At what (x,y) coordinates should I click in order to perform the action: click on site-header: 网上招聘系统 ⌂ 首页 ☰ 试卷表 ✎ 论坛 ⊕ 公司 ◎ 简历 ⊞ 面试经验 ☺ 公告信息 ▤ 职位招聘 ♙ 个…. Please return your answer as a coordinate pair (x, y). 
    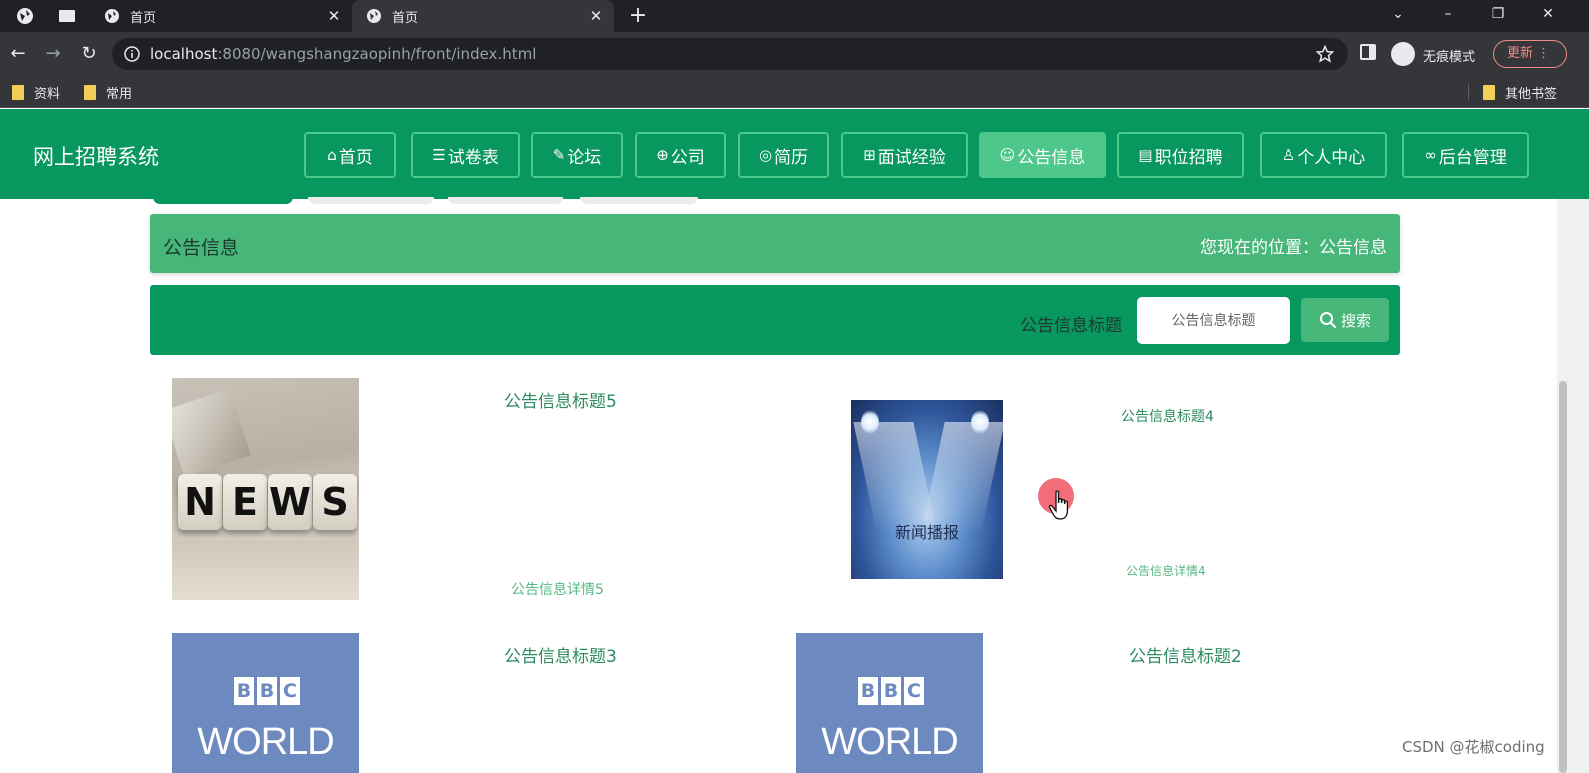
    Looking at the image, I should click on (794, 154).